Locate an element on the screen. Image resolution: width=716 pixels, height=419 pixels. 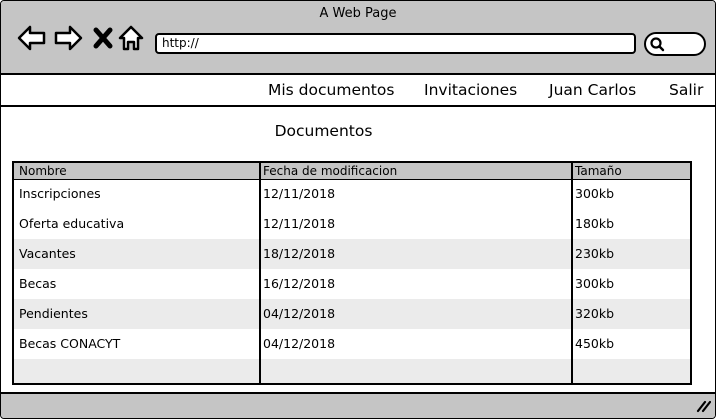
menu-item-invitaciones: Invitaciones is located at coordinates (470, 90).